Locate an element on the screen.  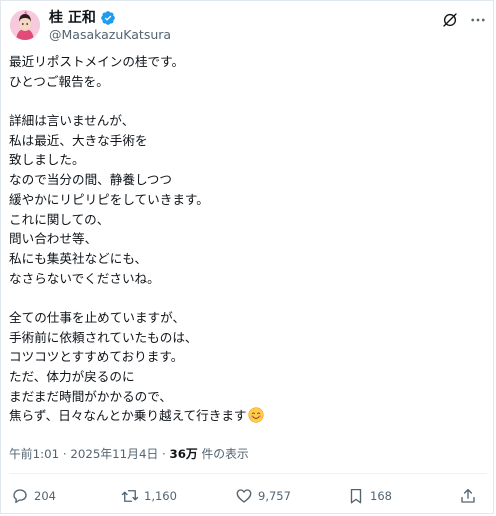
reply-count: 204 is located at coordinates (45, 496).